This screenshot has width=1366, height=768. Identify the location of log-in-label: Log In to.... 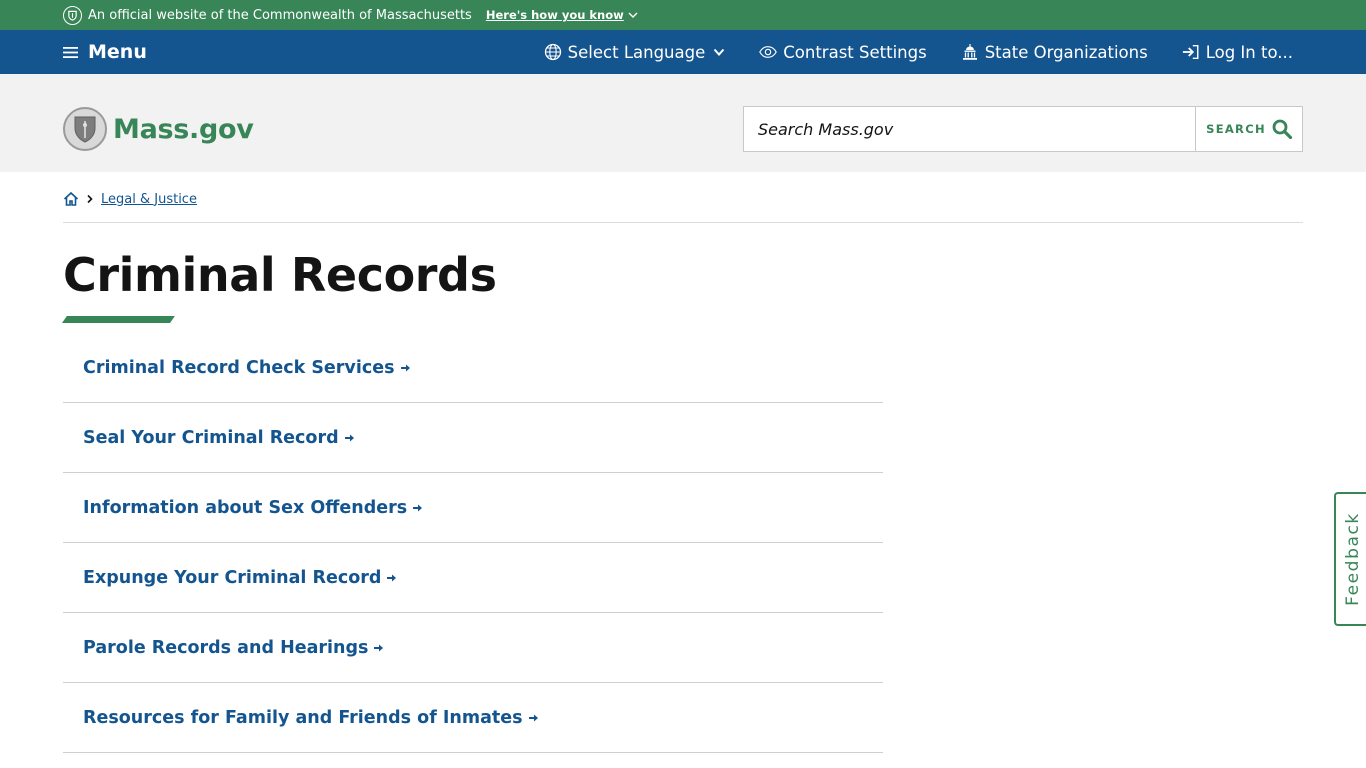
(1249, 52).